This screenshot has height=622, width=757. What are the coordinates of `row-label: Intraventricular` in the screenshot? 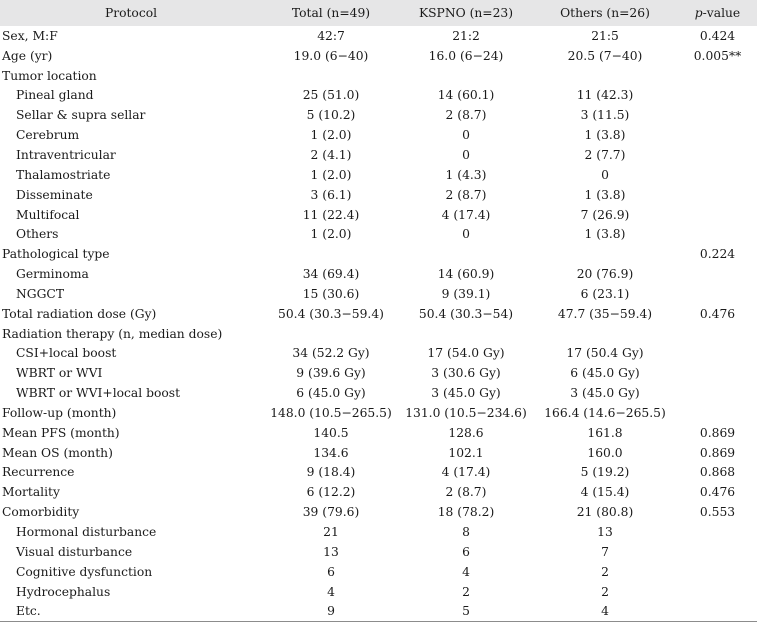 It's located at (66, 154).